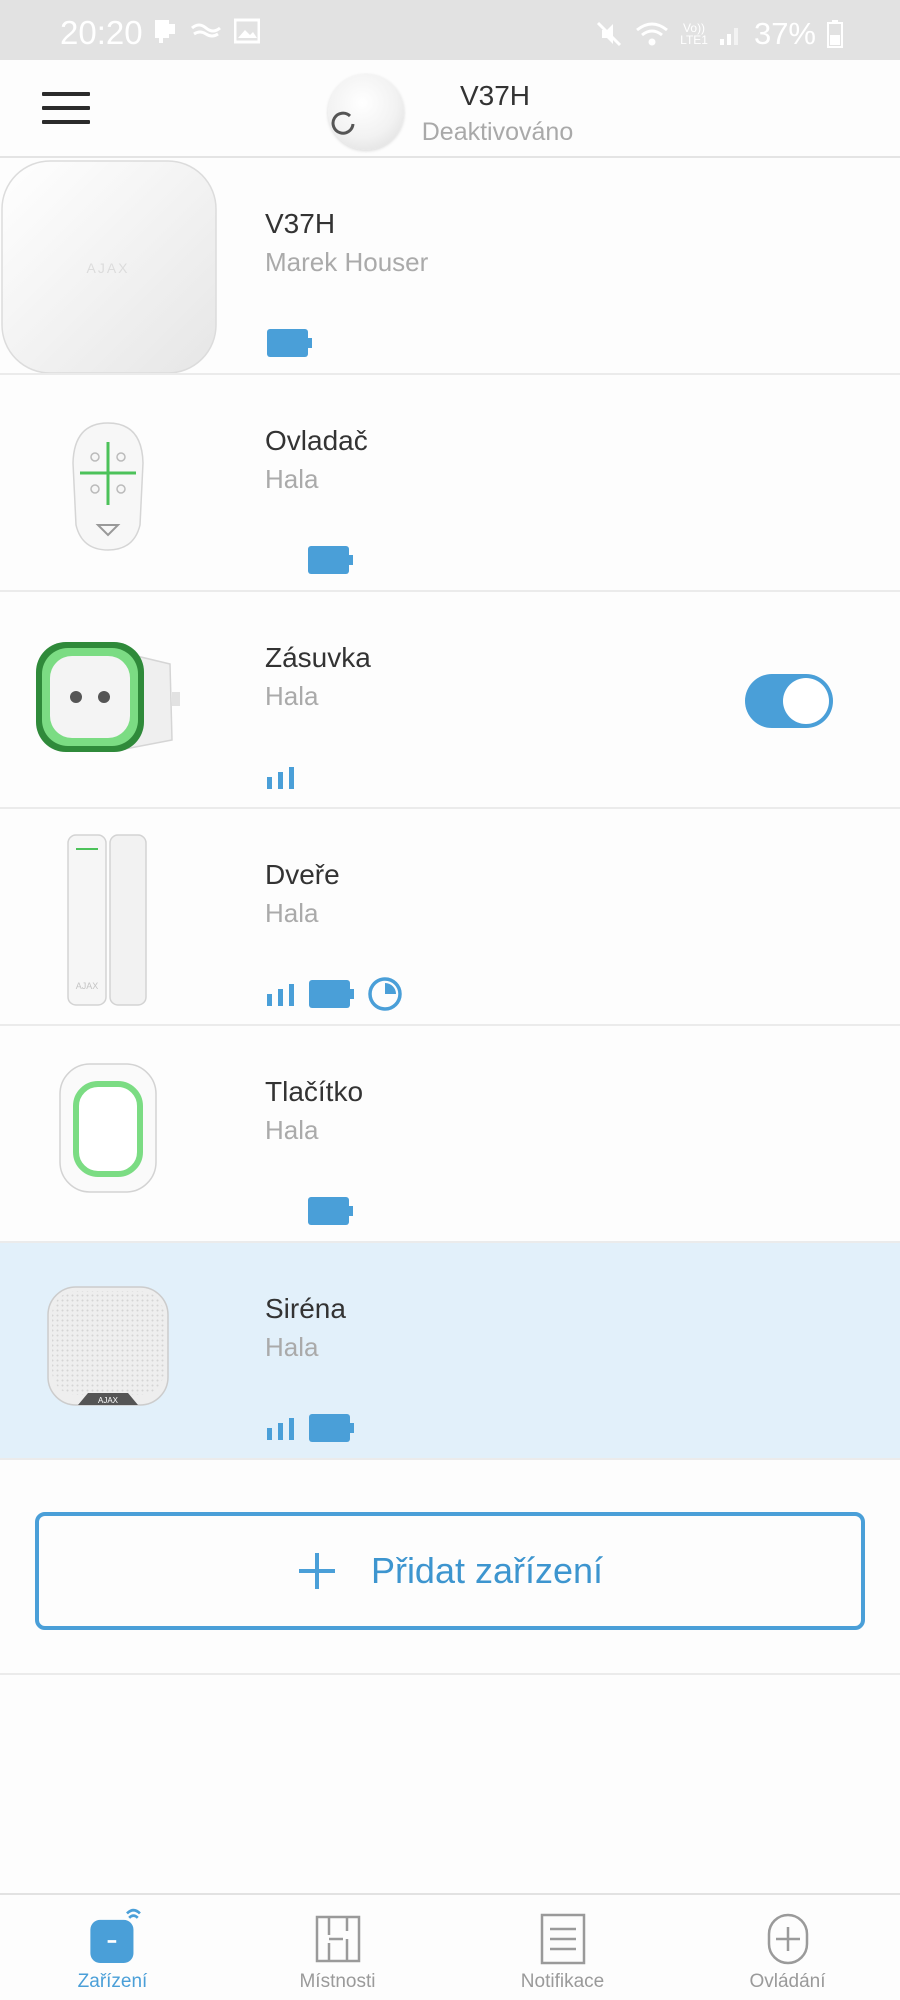 This screenshot has height=2000, width=900. What do you see at coordinates (487, 1570) in the screenshot?
I see `add-device-label: Přidat zařízení` at bounding box center [487, 1570].